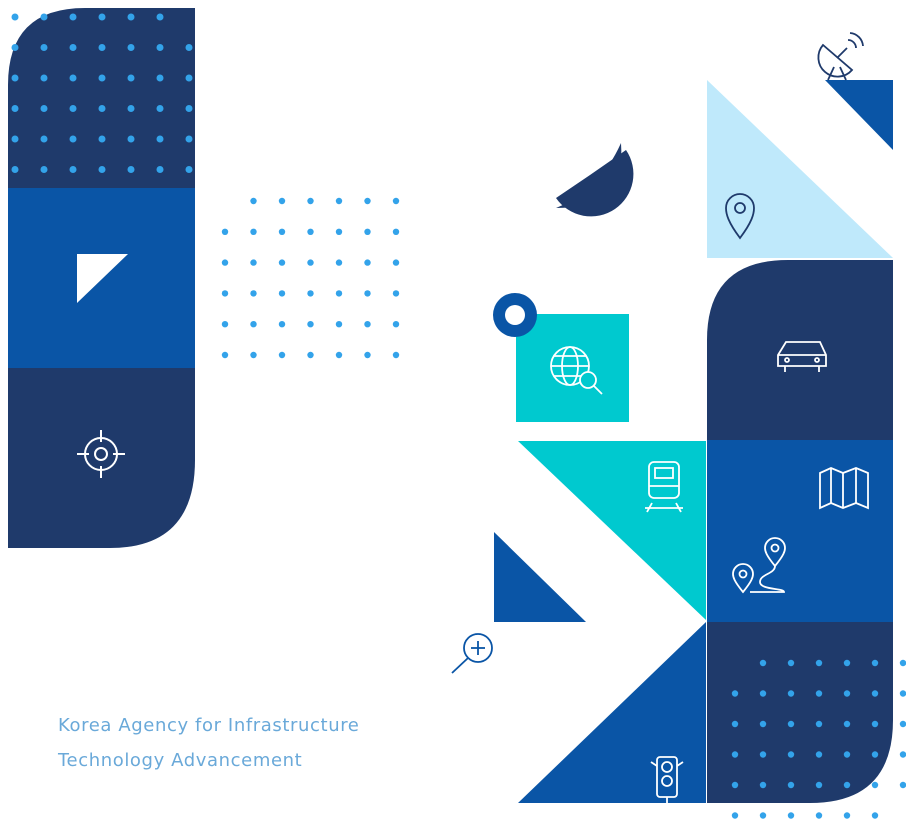 The width and height of the screenshot is (906, 825). I want to click on navy-wedge, so click(595, 183).